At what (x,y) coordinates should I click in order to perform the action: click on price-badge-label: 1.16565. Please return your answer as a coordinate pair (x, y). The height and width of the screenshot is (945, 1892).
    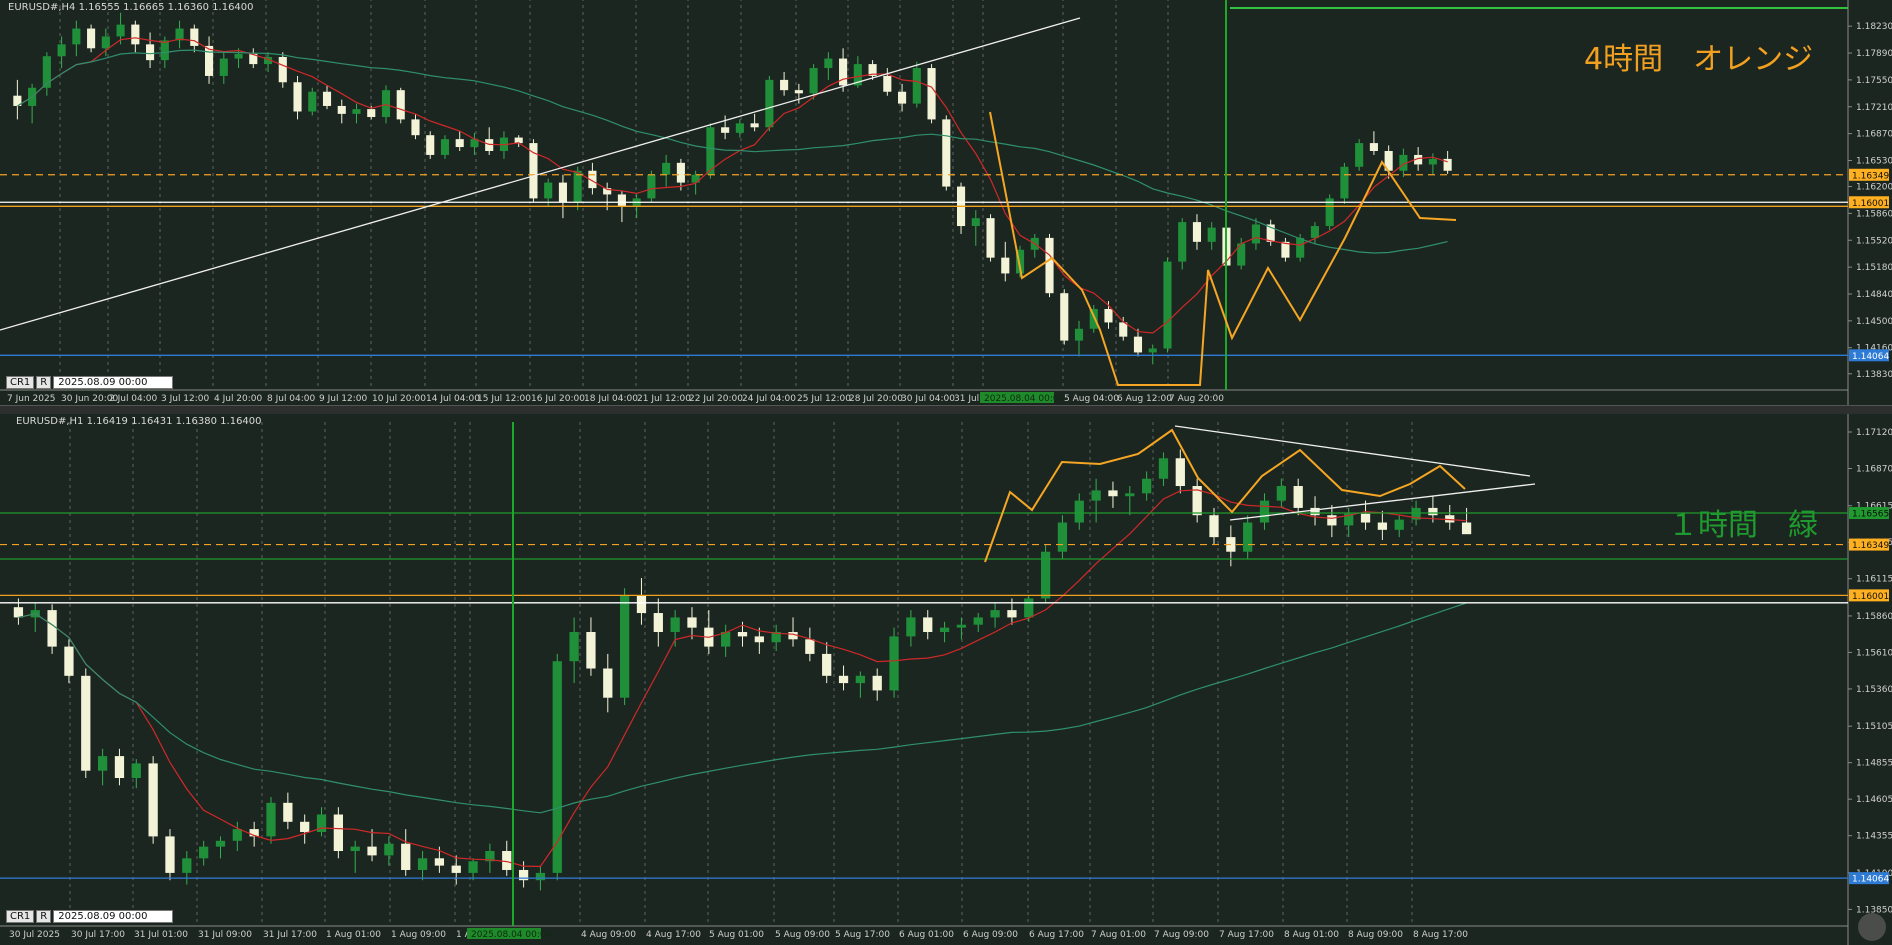
    Looking at the image, I should click on (1870, 515).